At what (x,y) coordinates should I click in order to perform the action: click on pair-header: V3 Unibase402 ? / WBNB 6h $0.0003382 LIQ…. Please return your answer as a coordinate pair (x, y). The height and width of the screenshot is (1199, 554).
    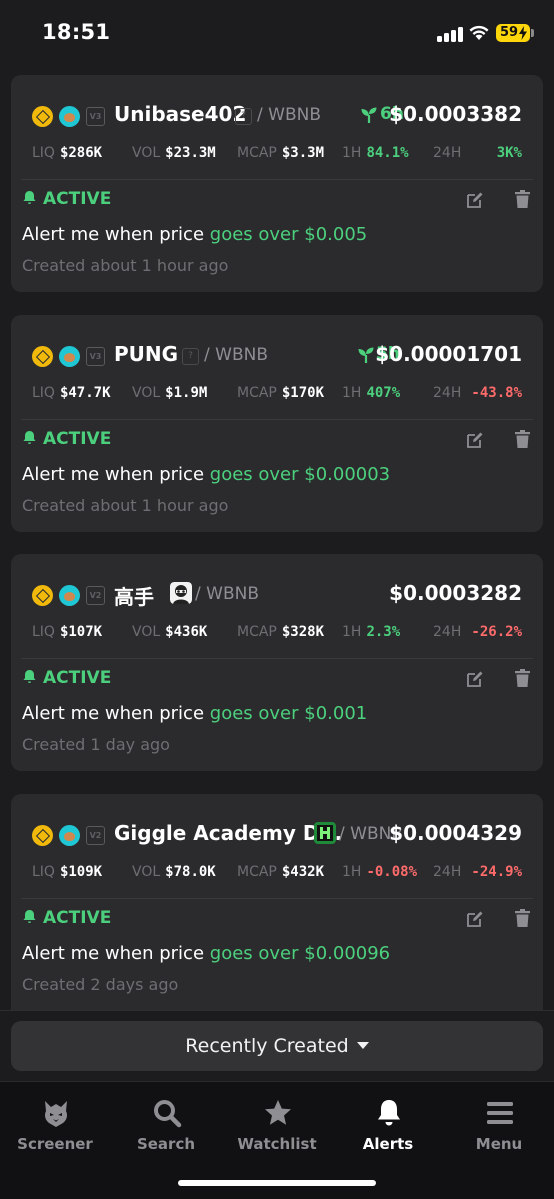
    Looking at the image, I should click on (277, 127).